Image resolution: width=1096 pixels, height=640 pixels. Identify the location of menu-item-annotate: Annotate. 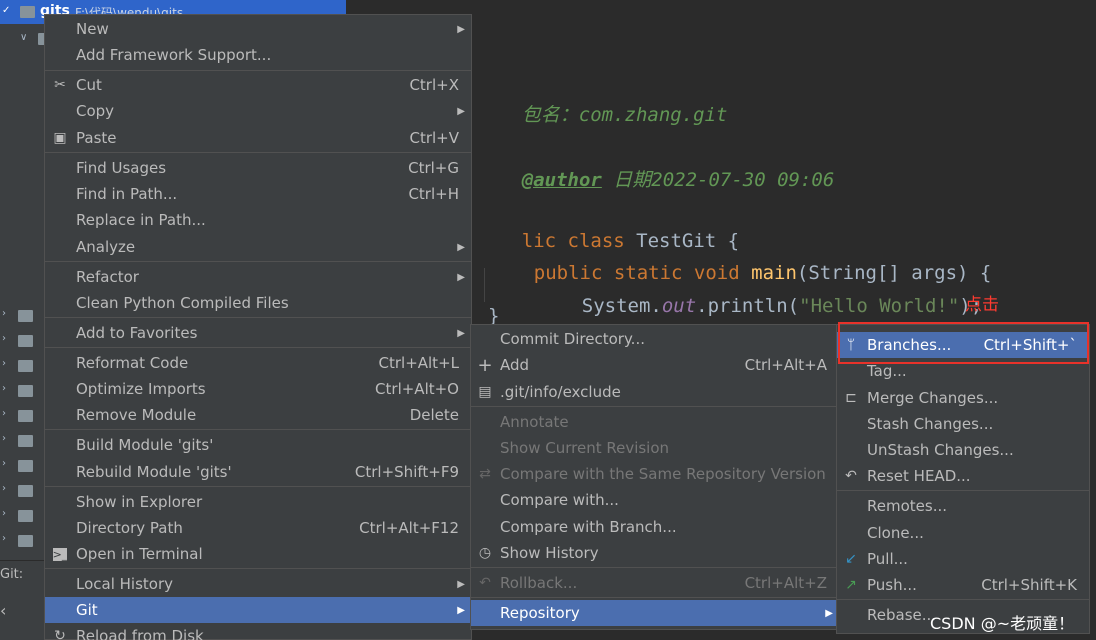
(655, 422).